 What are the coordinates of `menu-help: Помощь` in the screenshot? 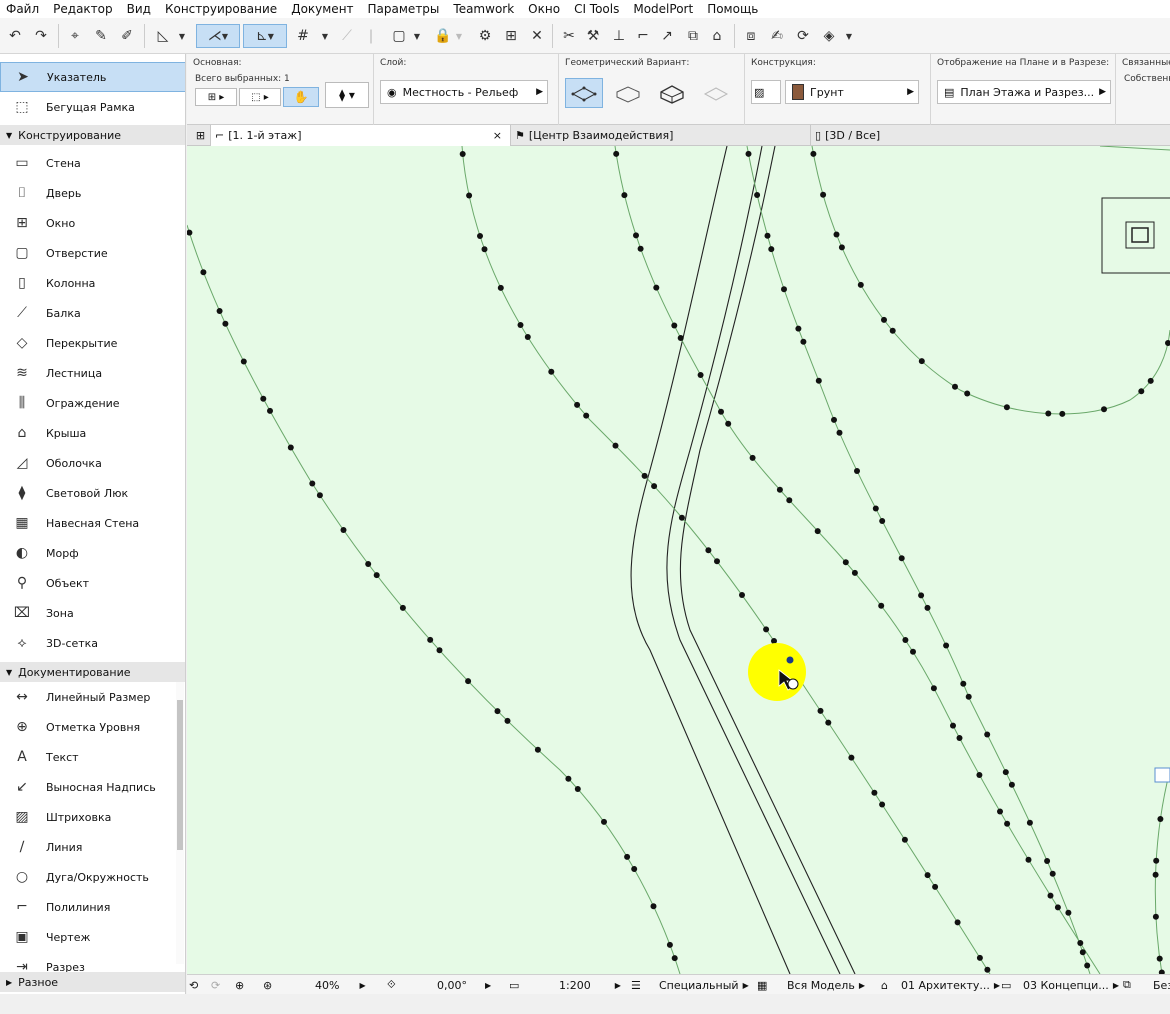 It's located at (732, 9).